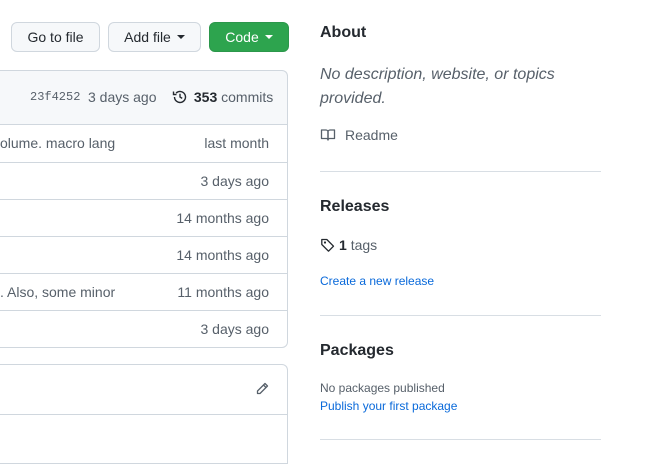 This screenshot has width=657, height=464. I want to click on file-commit-age: 11 months ago, so click(223, 292).